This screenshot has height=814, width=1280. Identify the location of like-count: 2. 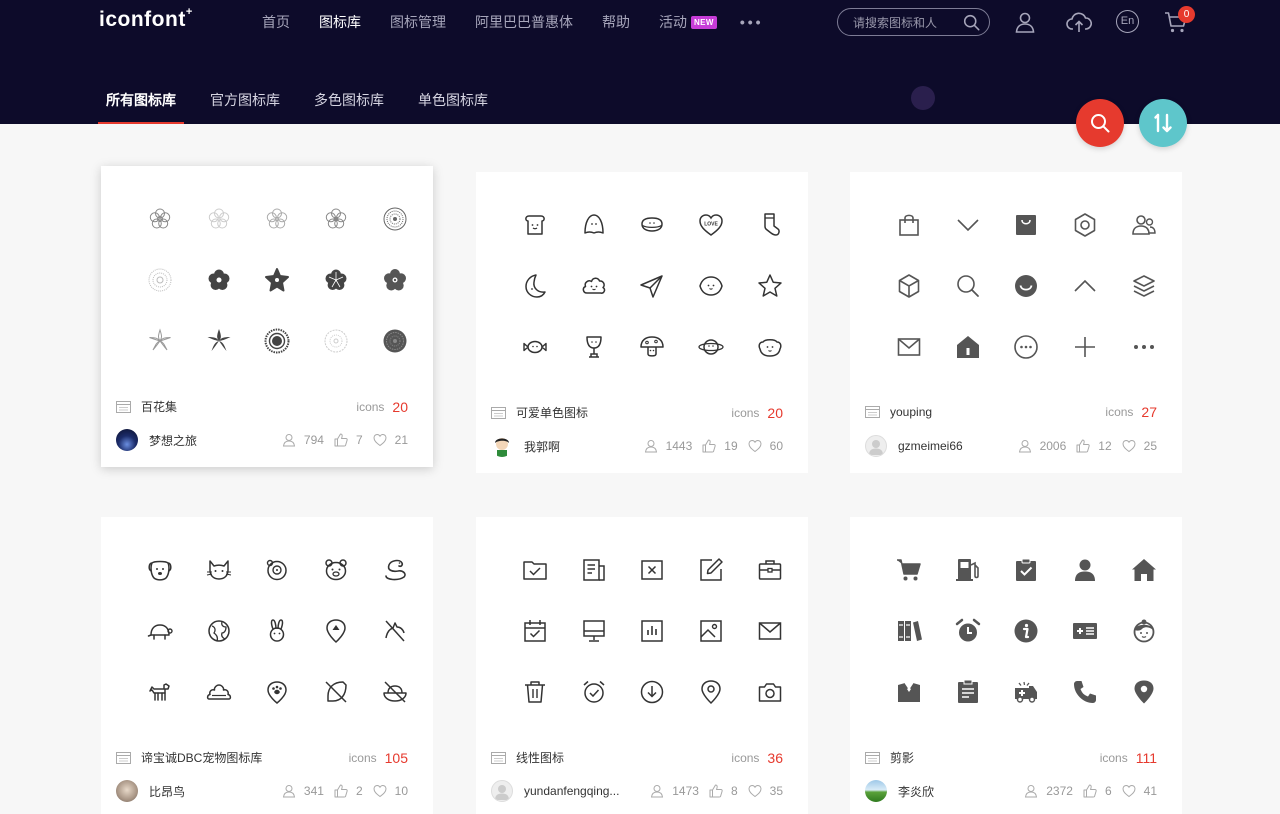
(359, 791).